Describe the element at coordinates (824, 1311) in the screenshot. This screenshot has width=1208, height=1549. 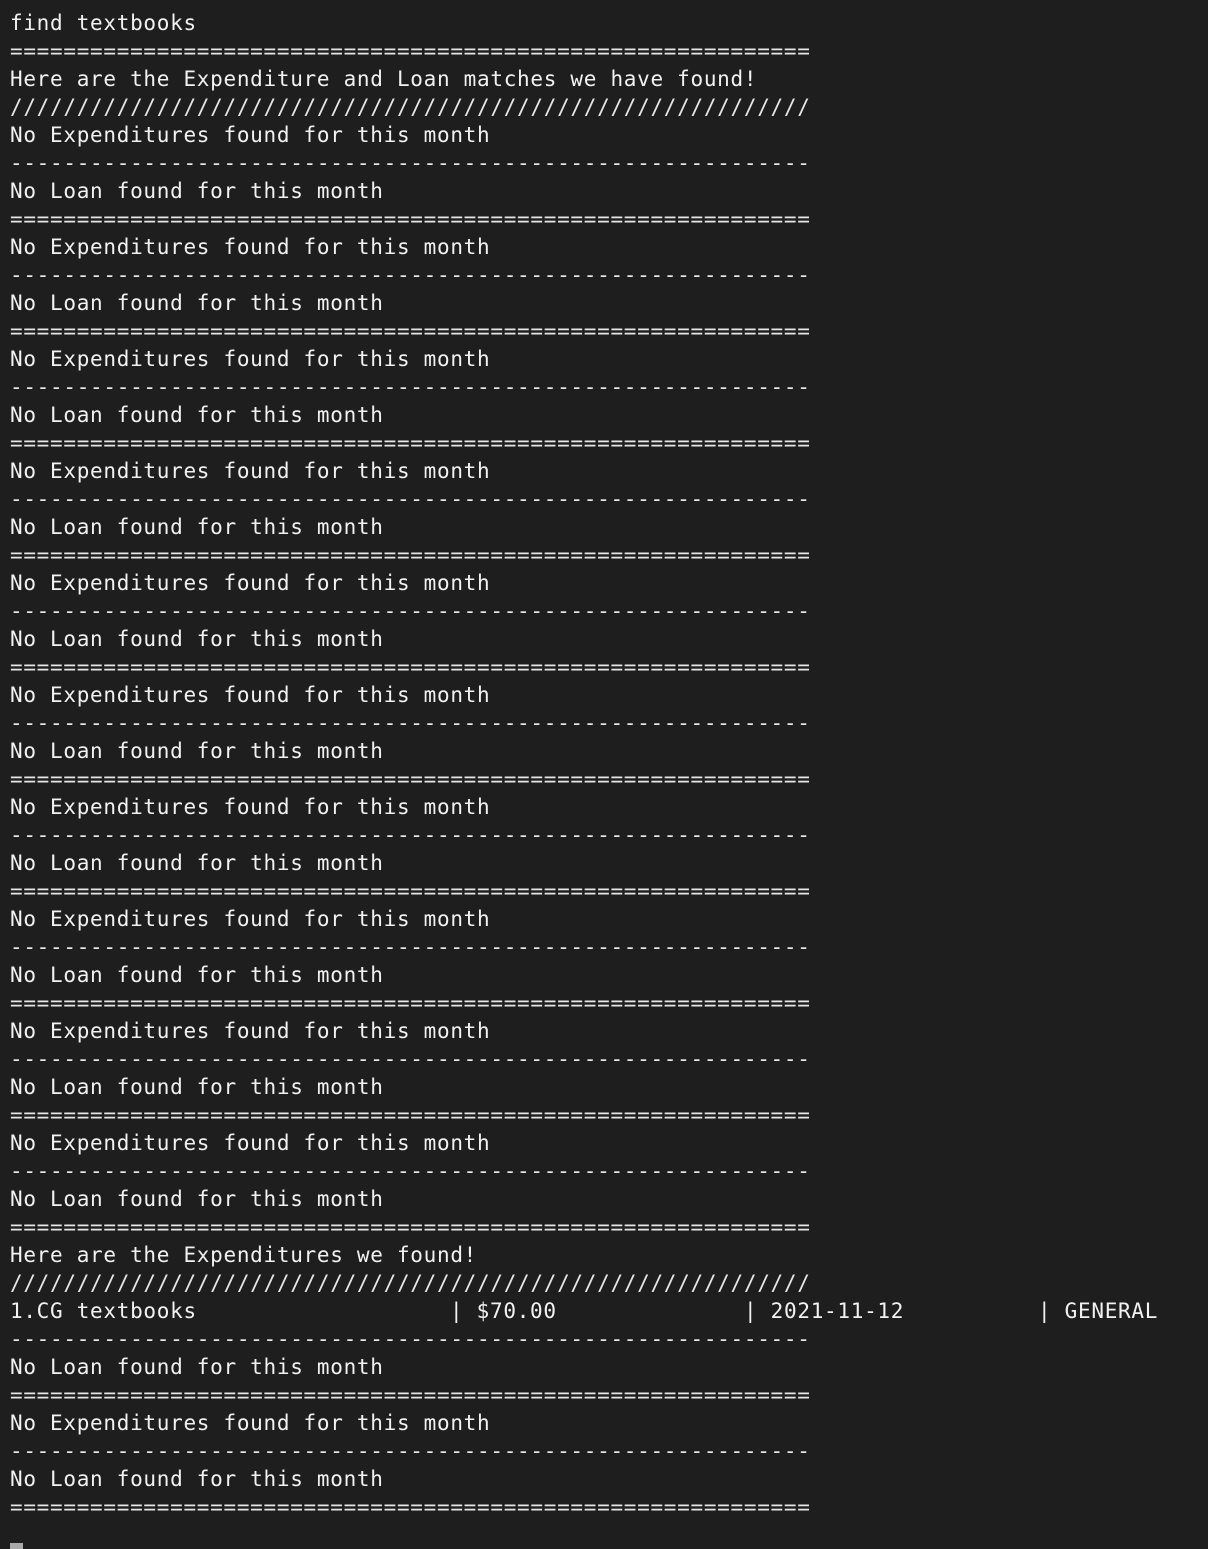
I see `expenditure-date: | 2021-11-12` at that location.